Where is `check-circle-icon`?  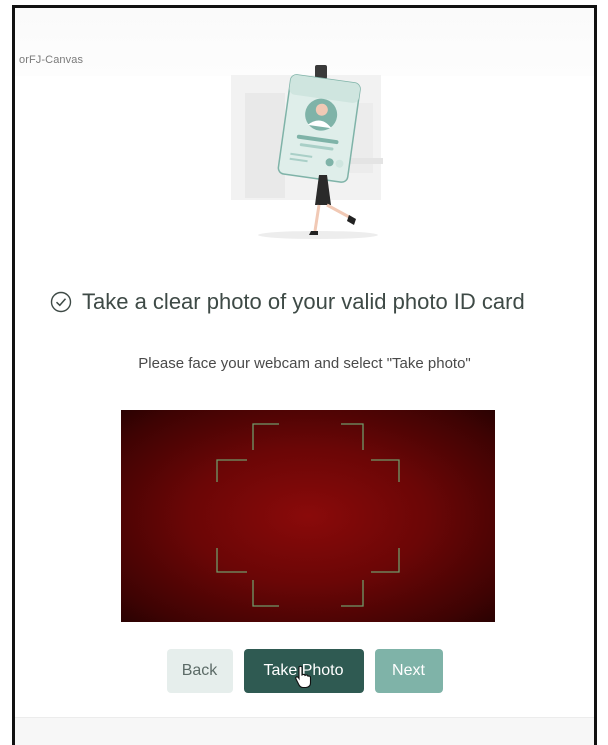
check-circle-icon is located at coordinates (61, 302).